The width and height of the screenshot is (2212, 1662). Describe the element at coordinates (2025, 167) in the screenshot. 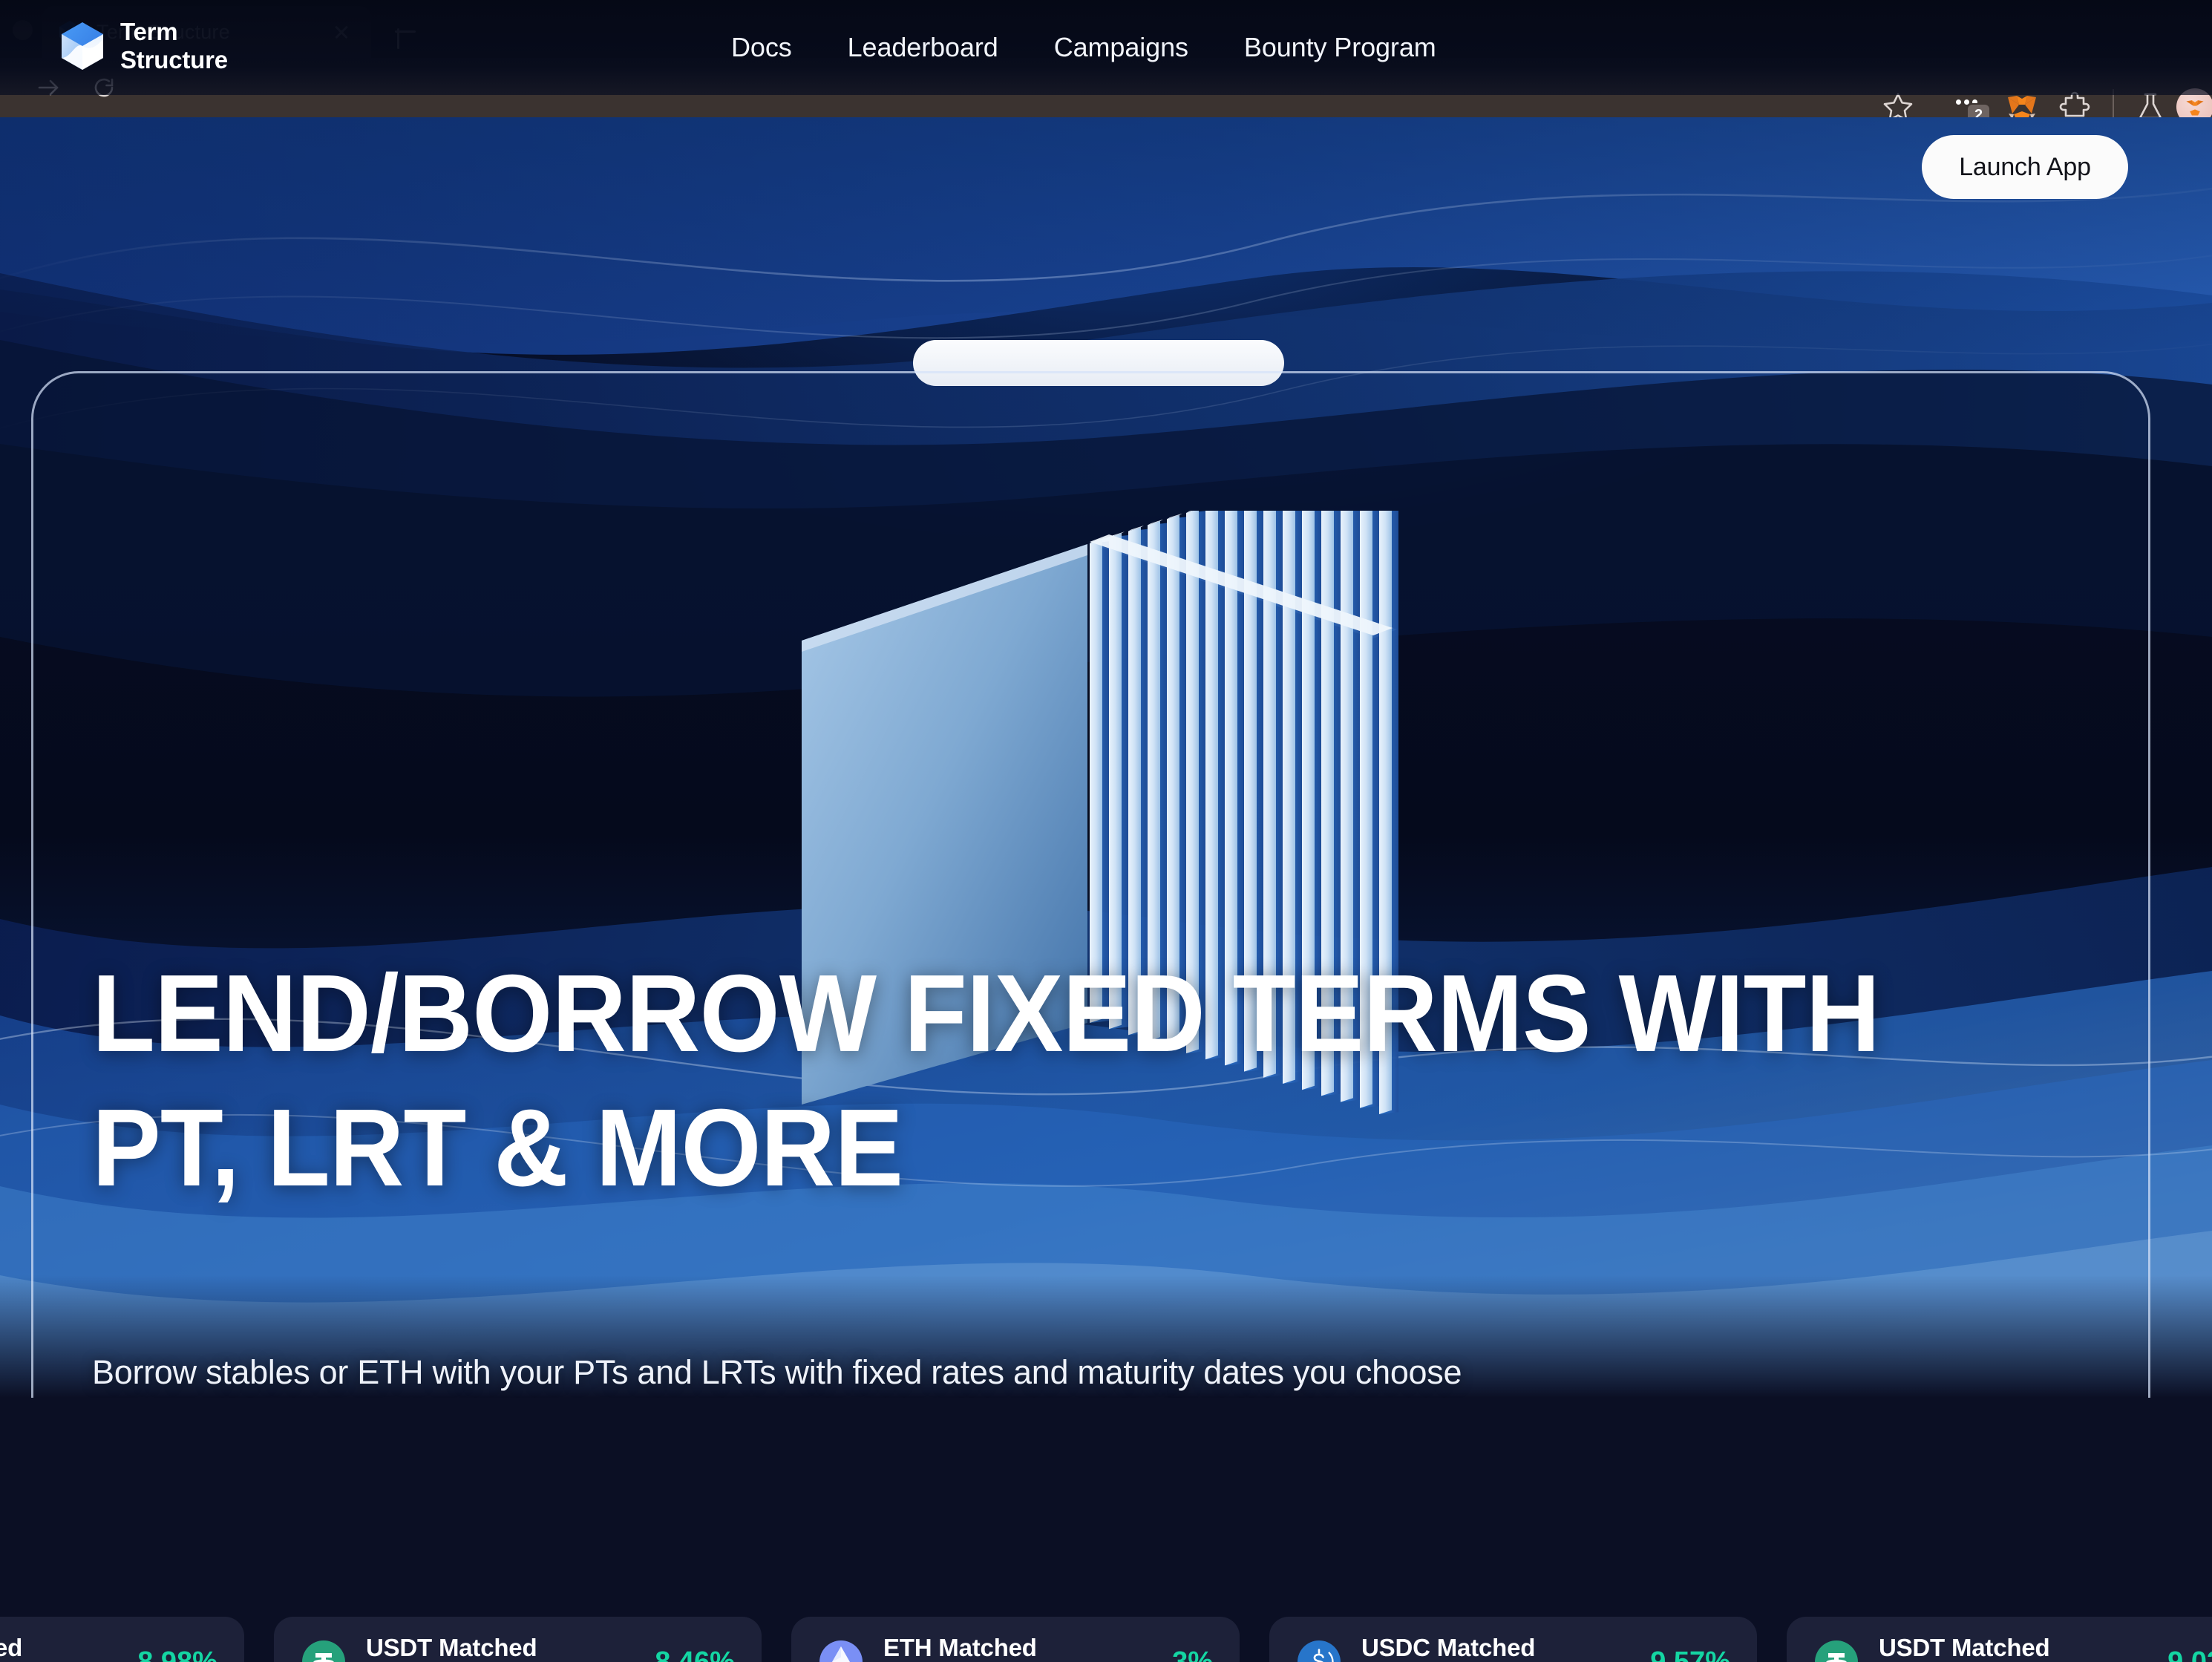

I see `launch-app-button: Launch App` at that location.